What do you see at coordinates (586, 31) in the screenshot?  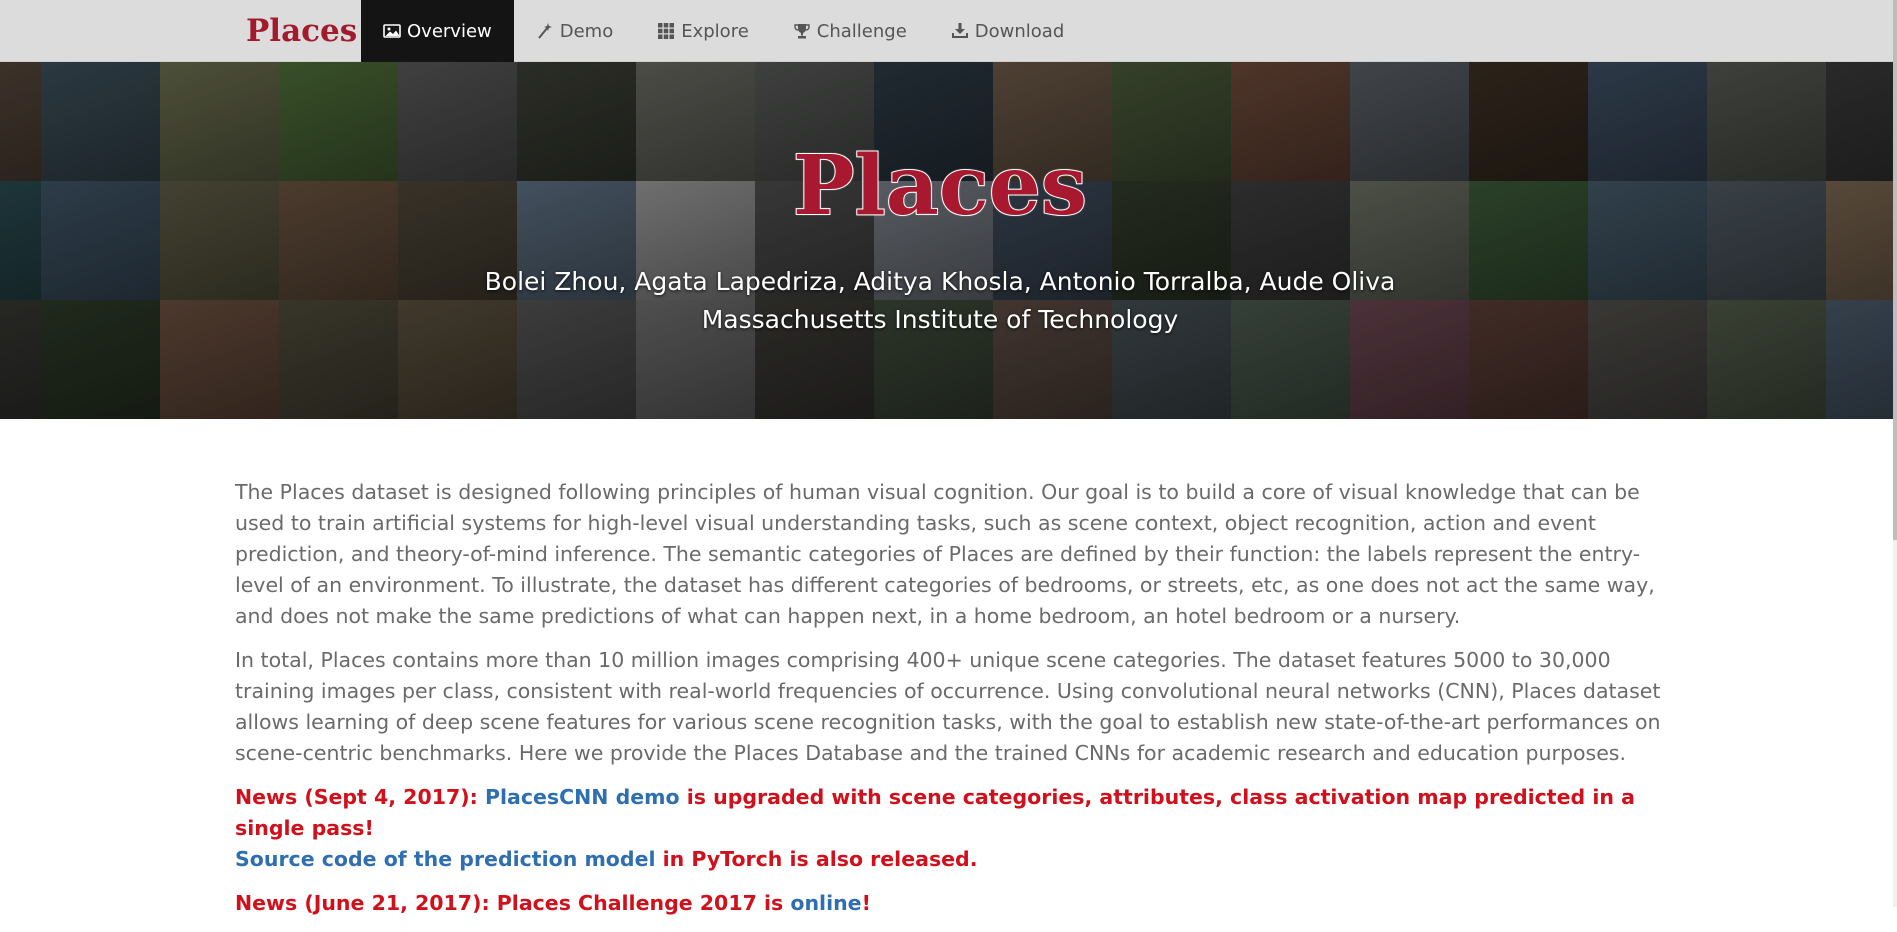 I see `nav-label-demo: Demo` at bounding box center [586, 31].